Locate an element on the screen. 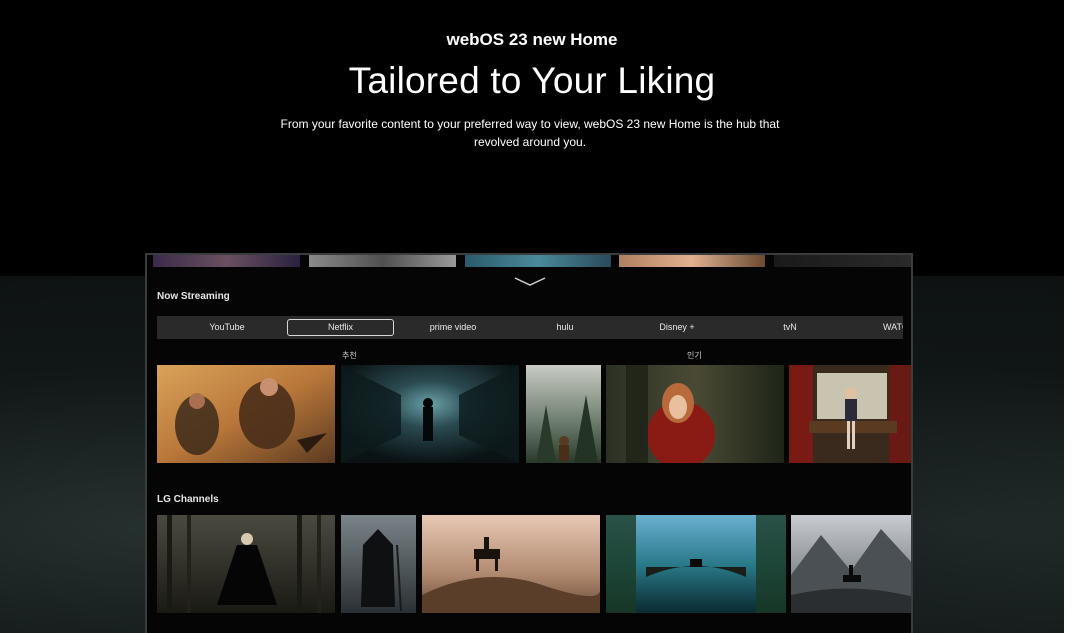 This screenshot has width=1073, height=633. mountain-rider-card is located at coordinates (851, 564).